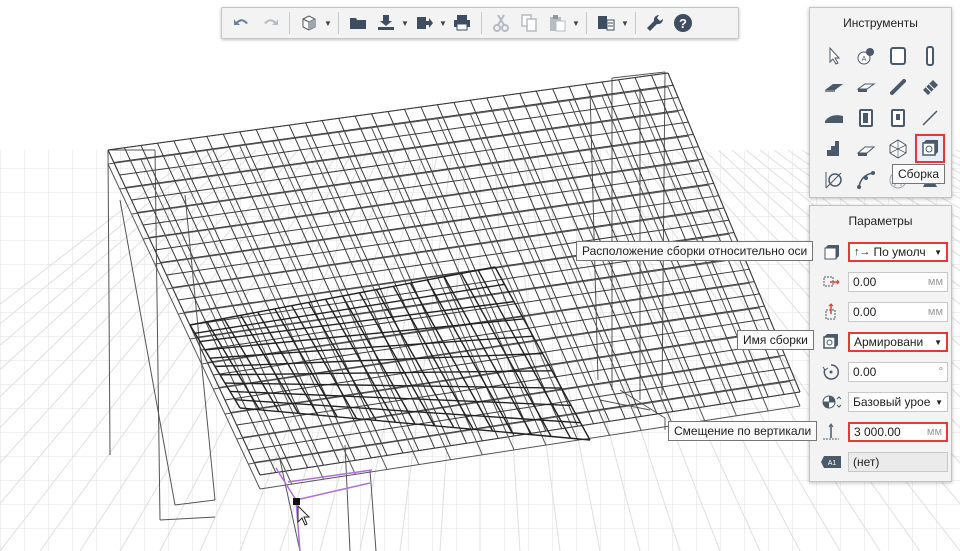 This screenshot has width=960, height=551. Describe the element at coordinates (529, 23) in the screenshot. I see `copy-button` at that location.